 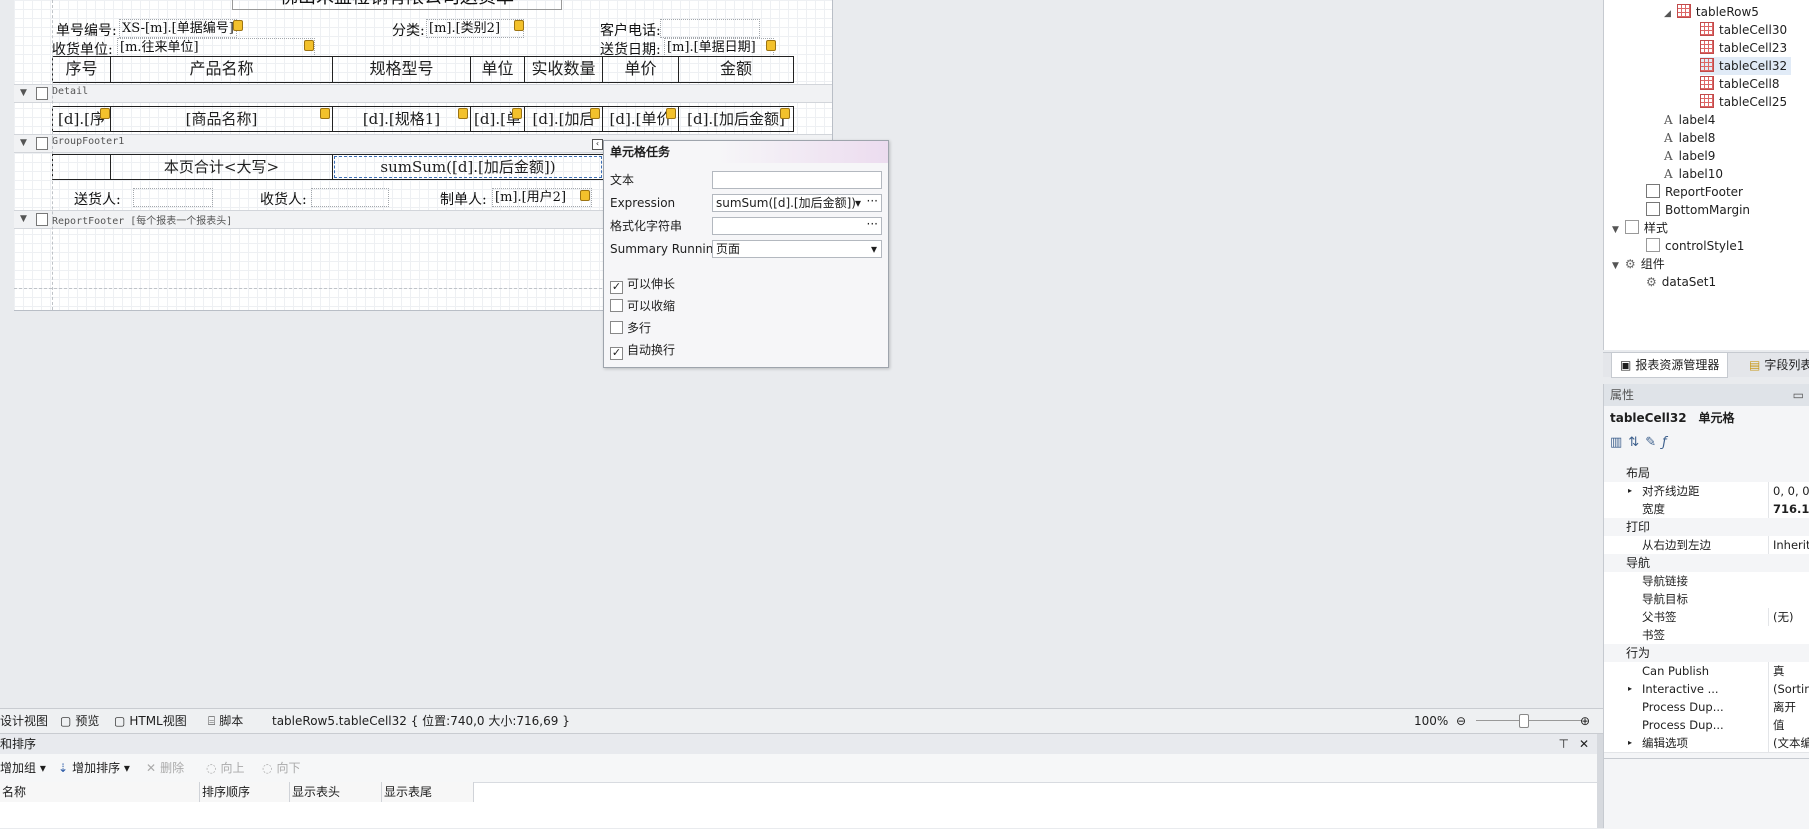 What do you see at coordinates (165, 768) in the screenshot?
I see `delete-button: ✕ 删除` at bounding box center [165, 768].